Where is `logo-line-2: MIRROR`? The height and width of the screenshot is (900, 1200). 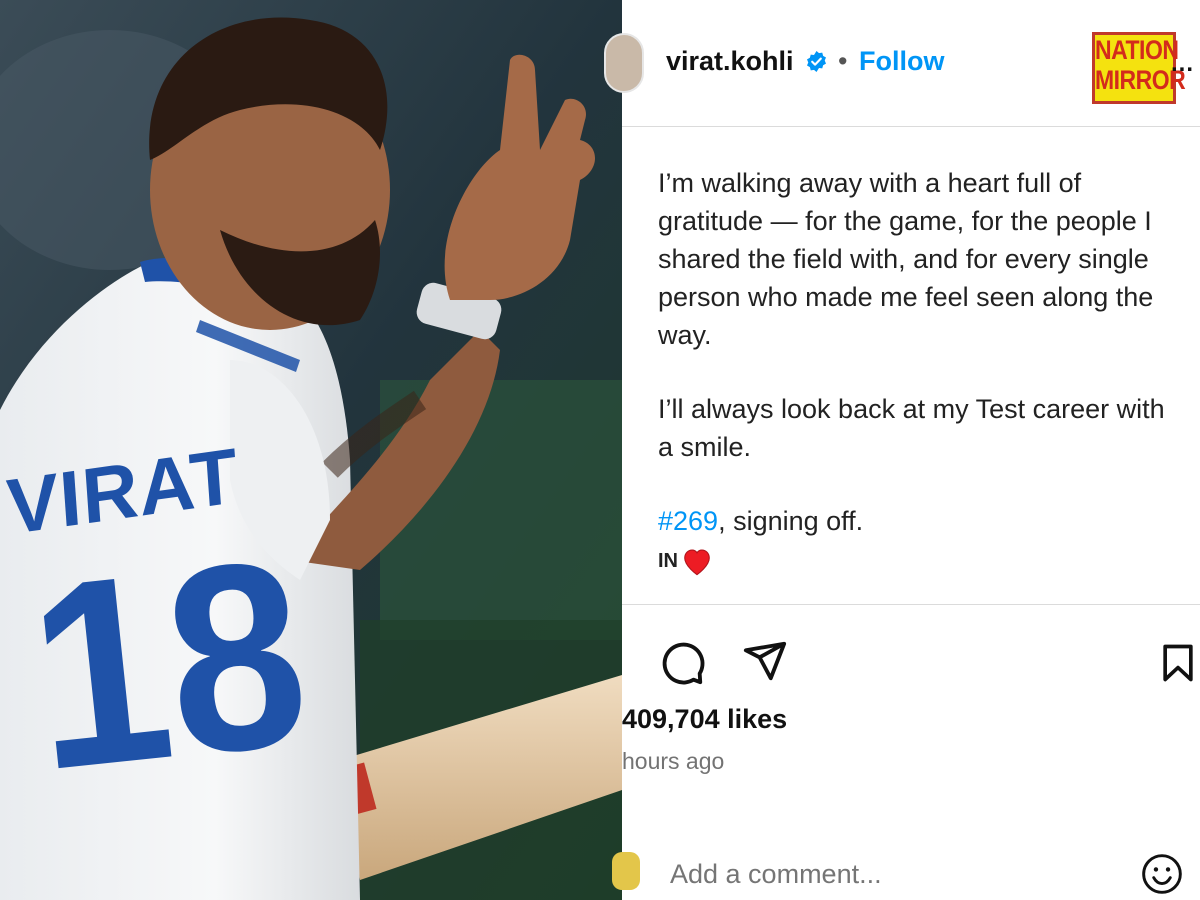 logo-line-2: MIRROR is located at coordinates (1140, 80).